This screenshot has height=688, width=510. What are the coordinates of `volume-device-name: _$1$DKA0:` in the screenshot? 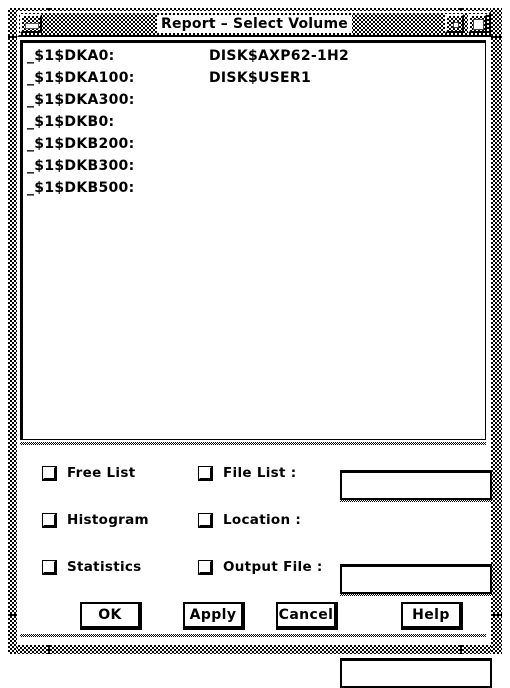 It's located at (71, 56).